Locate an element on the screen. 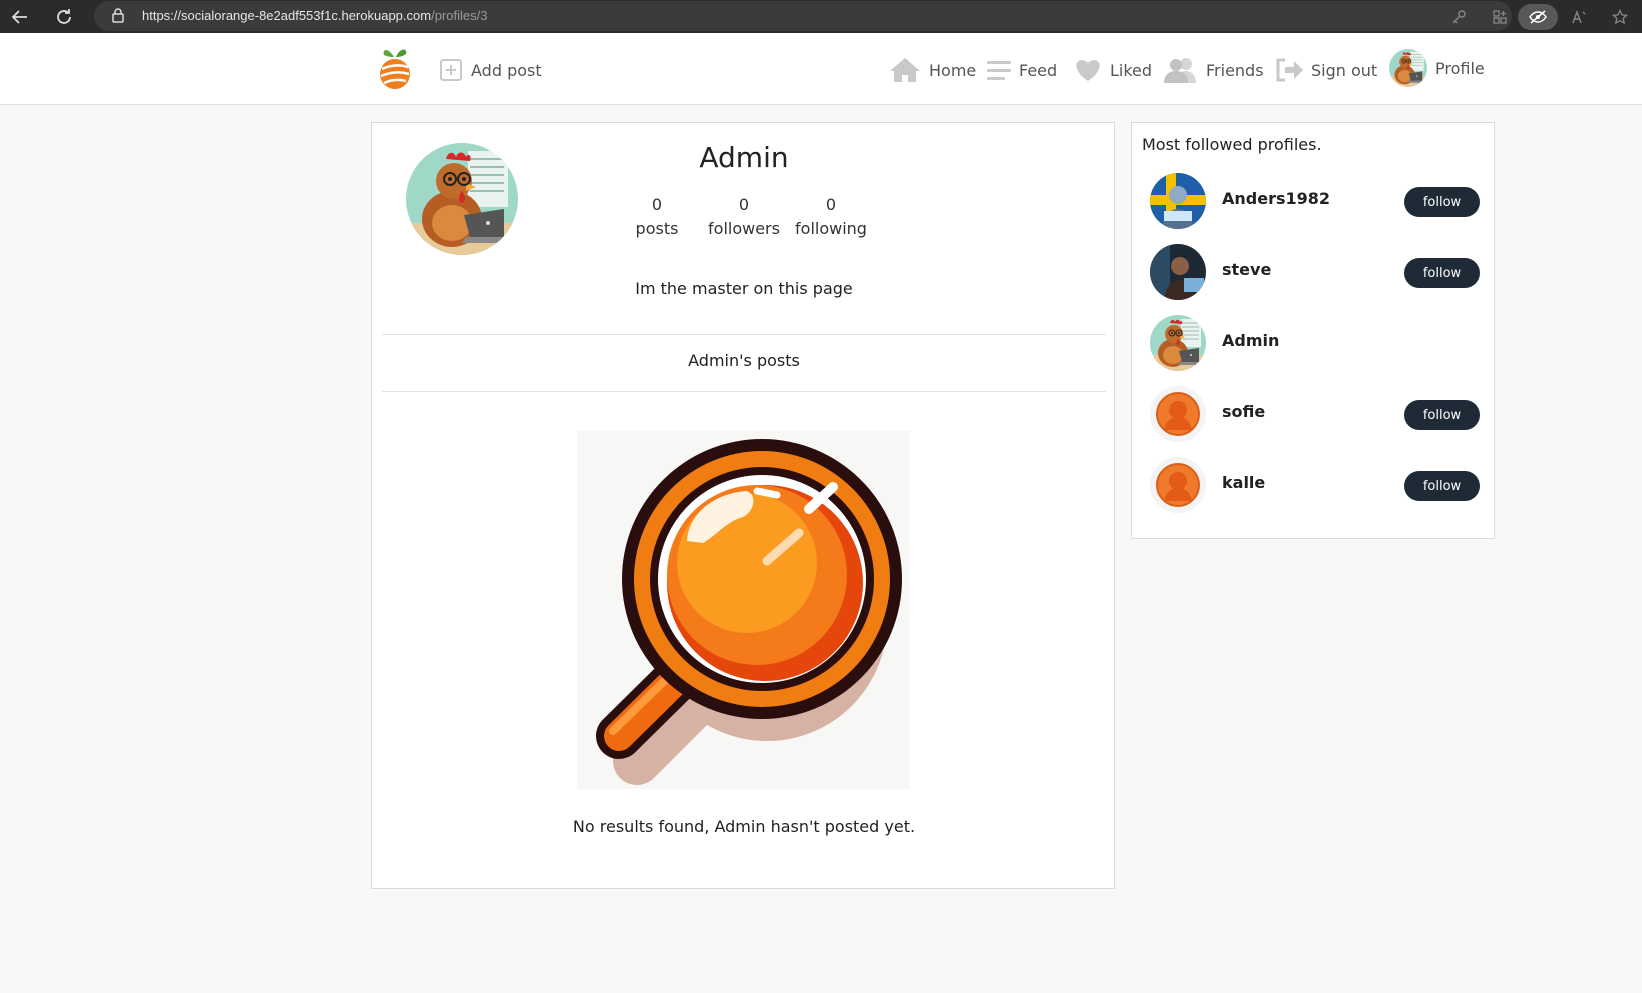 The width and height of the screenshot is (1642, 993). lock-icon is located at coordinates (118, 17).